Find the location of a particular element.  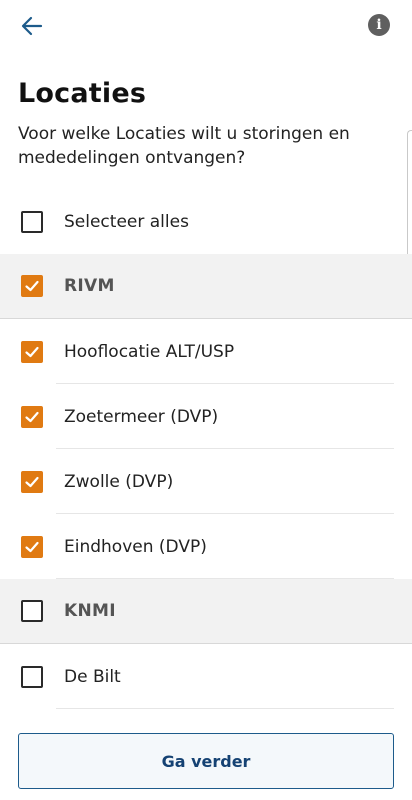

select-all-row: Selecteer alles is located at coordinates (206, 222).